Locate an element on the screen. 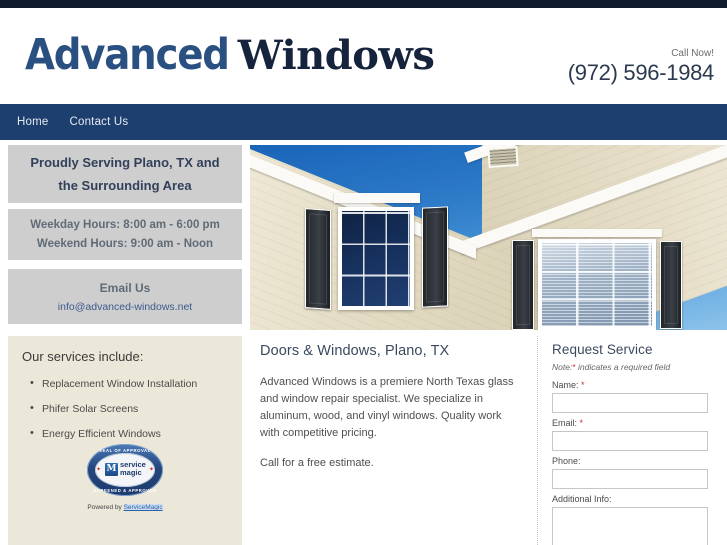 This screenshot has width=727, height=545. name-required-star: * is located at coordinates (583, 385).